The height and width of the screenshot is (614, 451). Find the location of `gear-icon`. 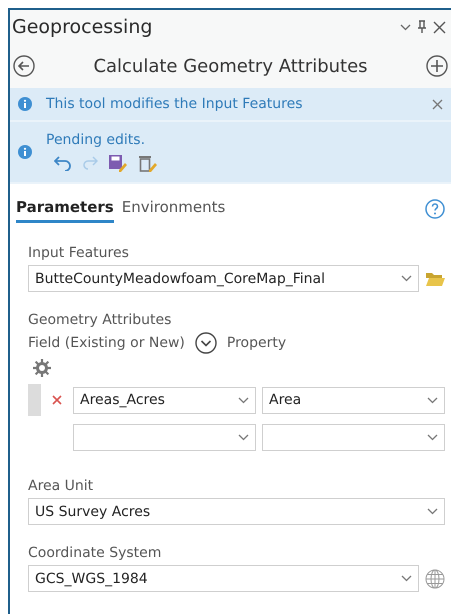

gear-icon is located at coordinates (42, 368).